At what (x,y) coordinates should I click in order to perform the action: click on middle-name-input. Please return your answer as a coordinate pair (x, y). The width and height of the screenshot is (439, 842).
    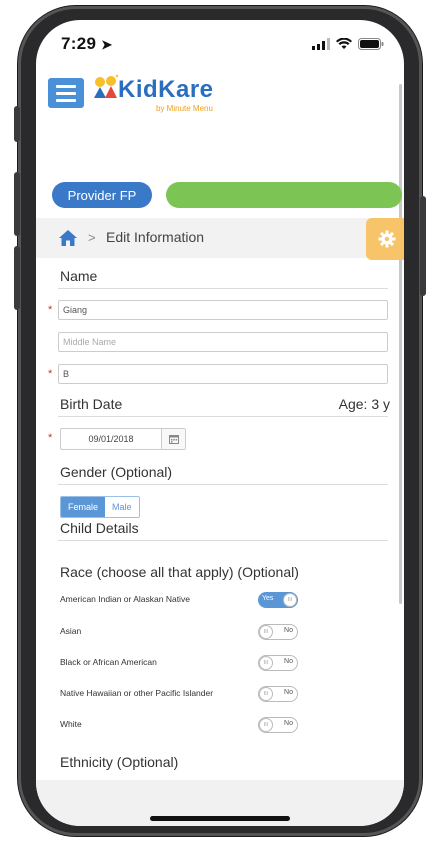
    Looking at the image, I should click on (223, 342).